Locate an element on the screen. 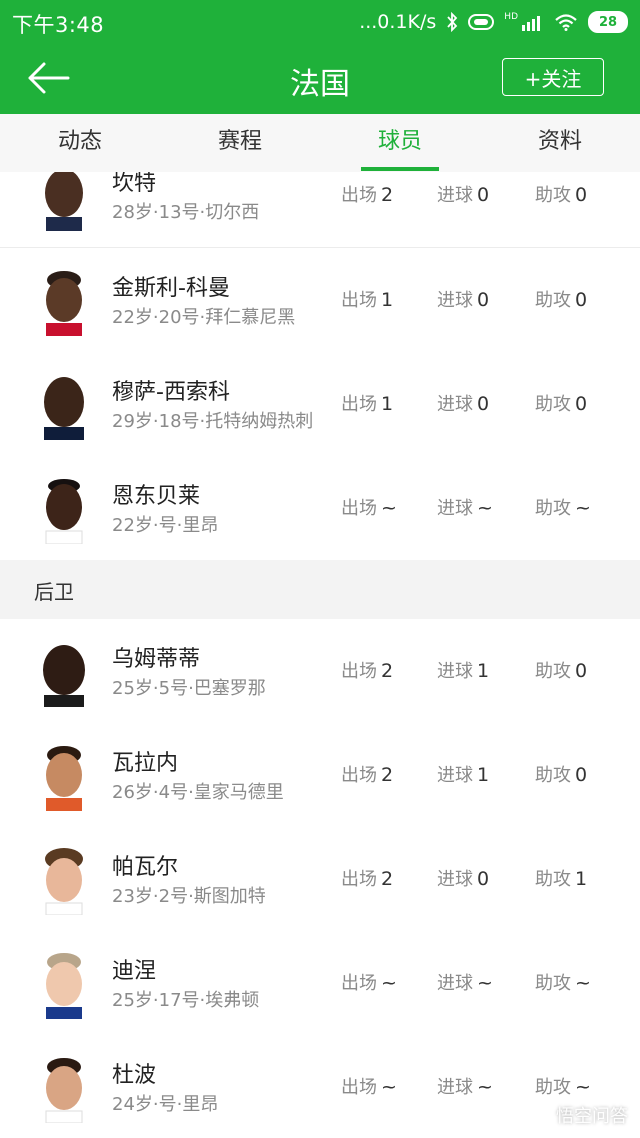 The height and width of the screenshot is (1138, 640). alarm-icon is located at coordinates (481, 22).